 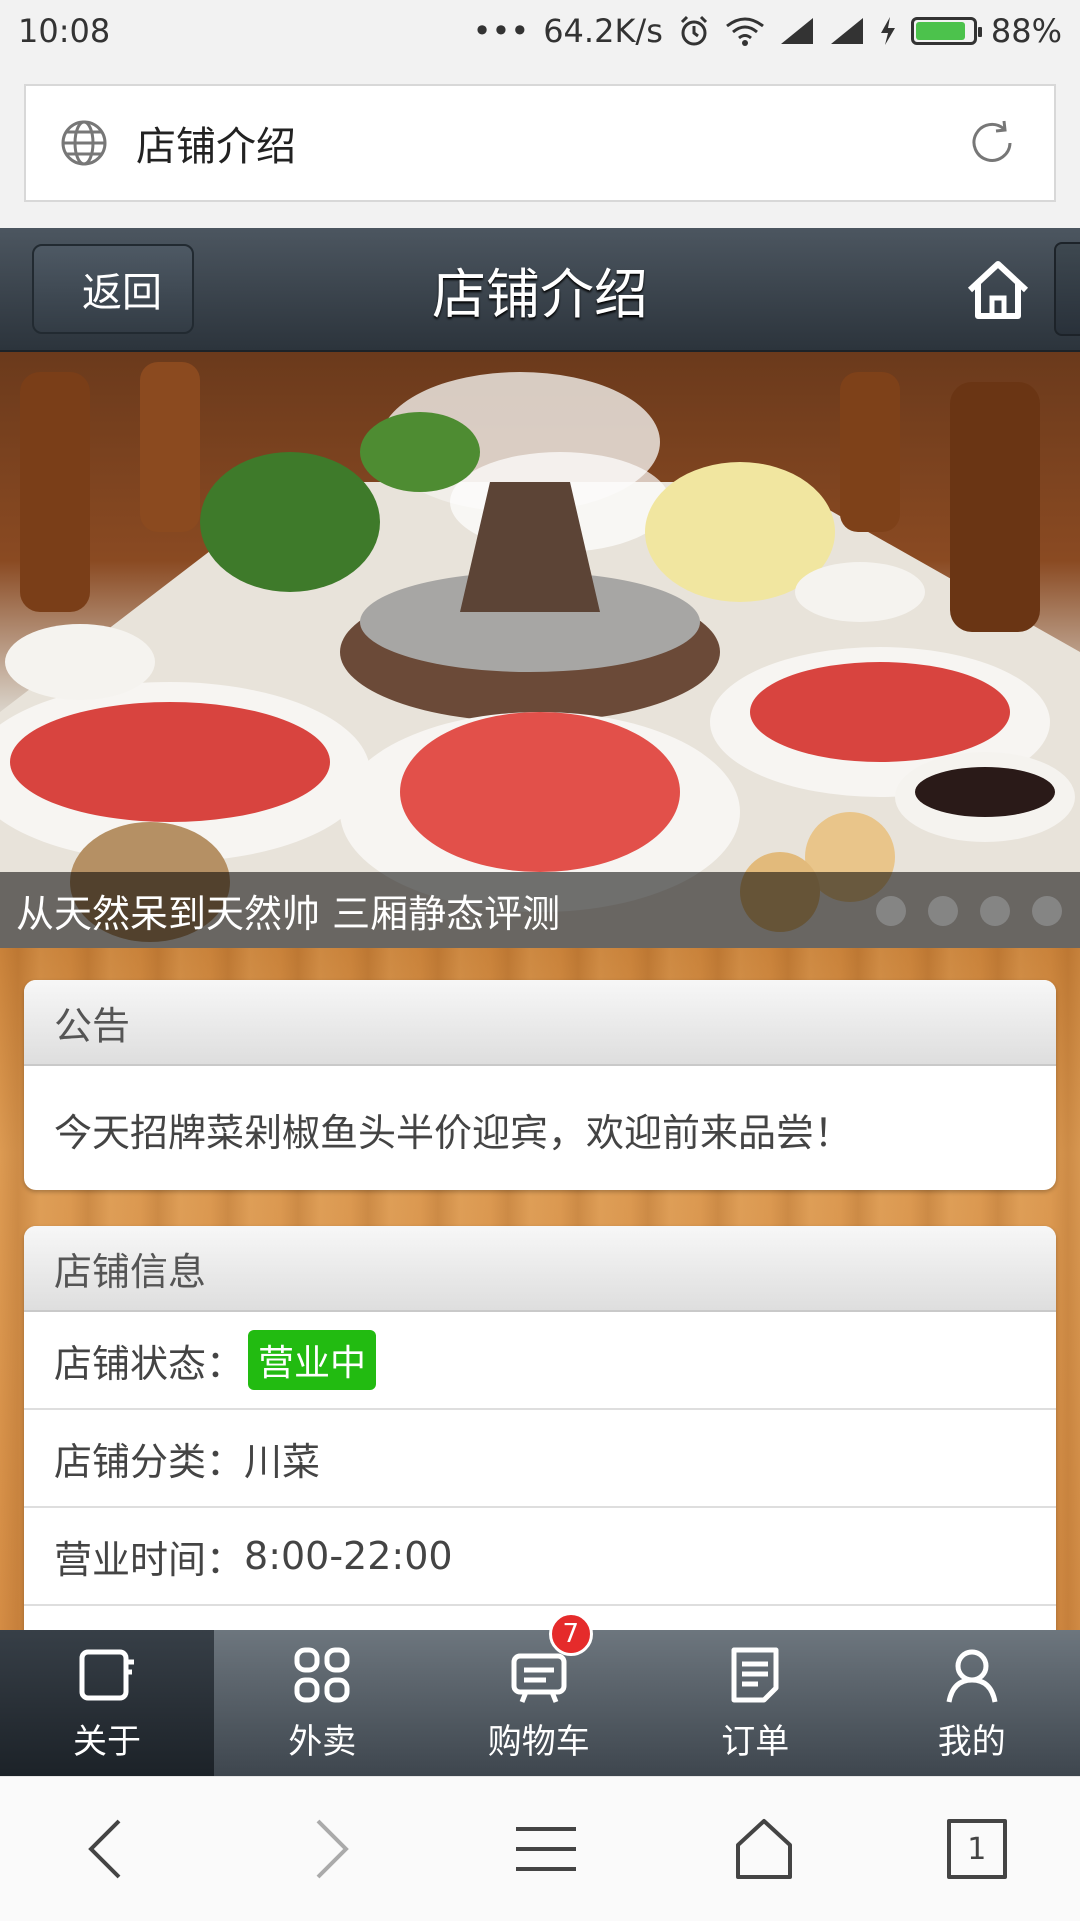 I want to click on user-icon, so click(x=972, y=1675).